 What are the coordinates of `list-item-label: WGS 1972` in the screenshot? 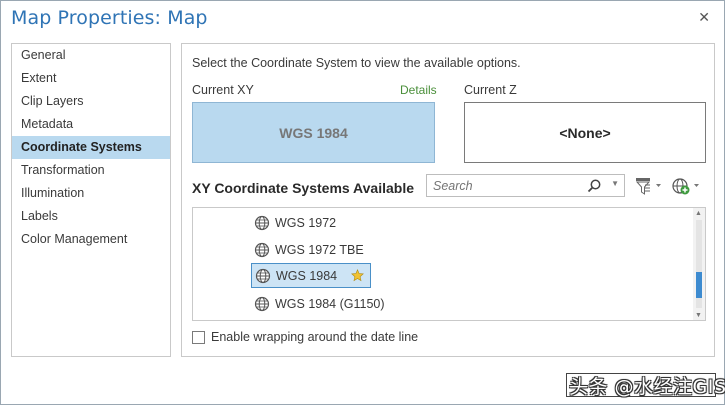 It's located at (306, 222).